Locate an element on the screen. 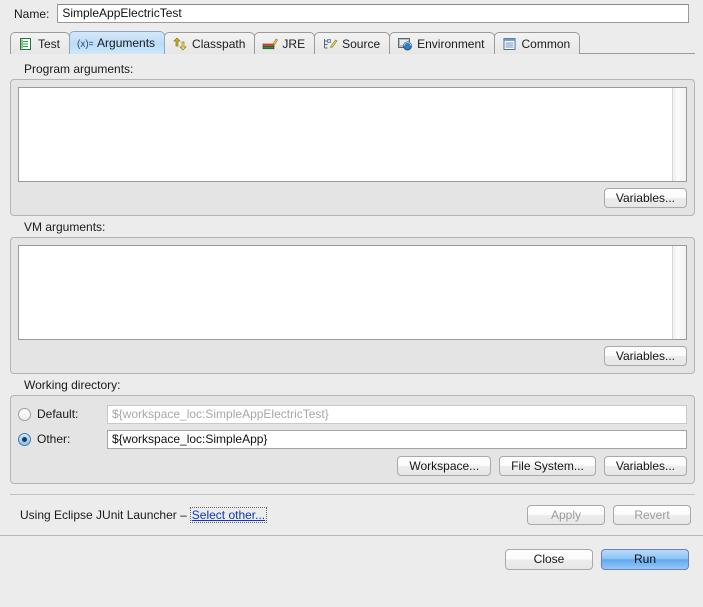 The width and height of the screenshot is (703, 607). tab-environment: Environment is located at coordinates (442, 43).